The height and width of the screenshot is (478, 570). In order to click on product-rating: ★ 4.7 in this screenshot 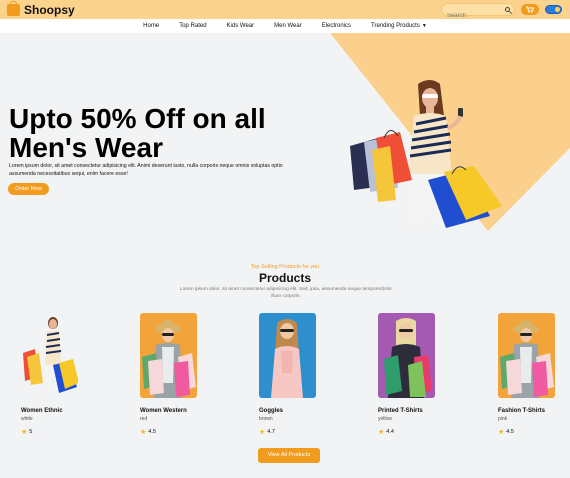, I will do `click(289, 432)`.